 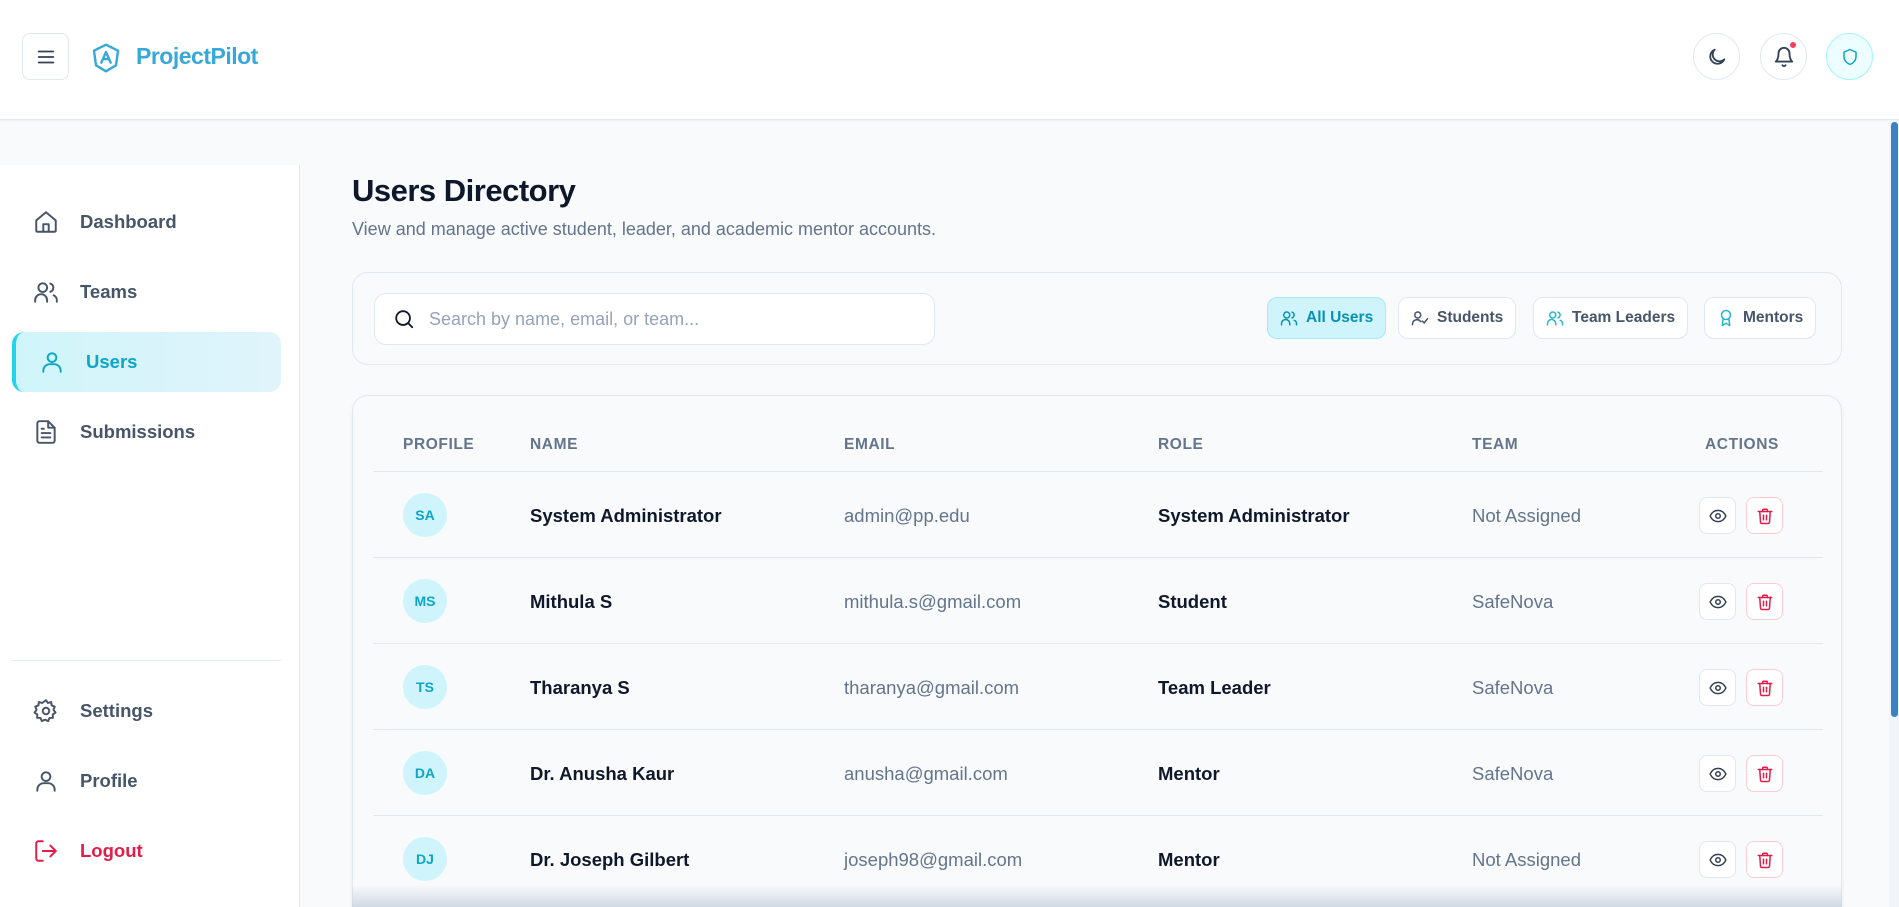 I want to click on user-team: Not Assigned, so click(x=1527, y=859).